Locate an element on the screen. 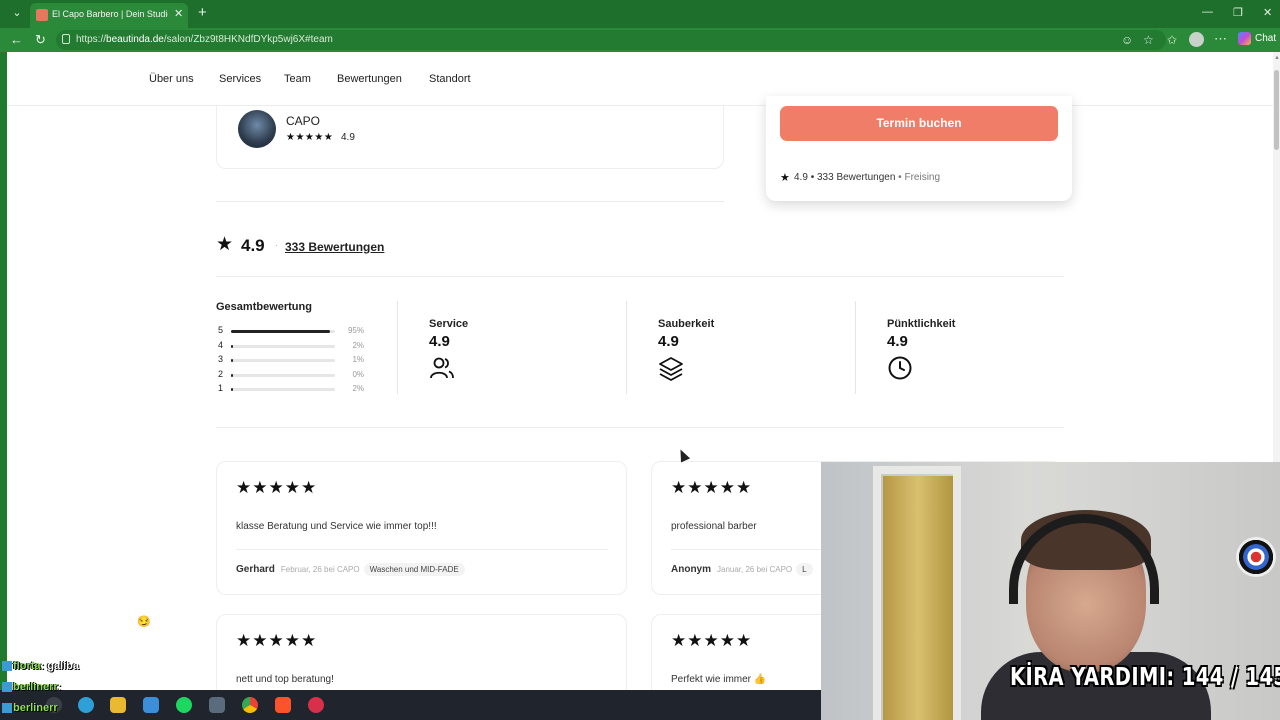  category-value-sauberkeit: 4.9 is located at coordinates (668, 341).